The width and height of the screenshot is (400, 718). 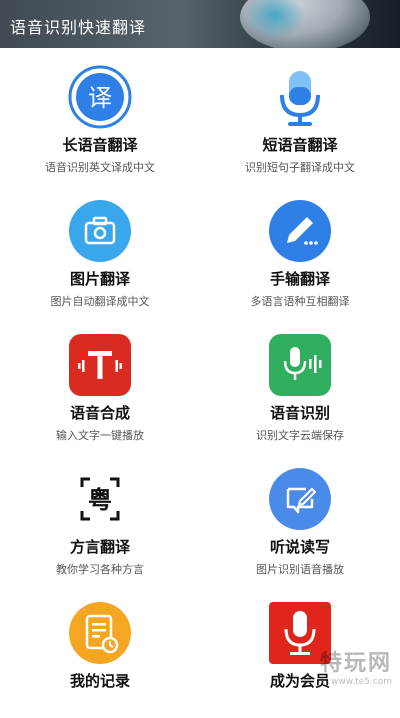 I want to click on feature-dialect-translate: 粤 方言翻译 教你学习各种方言, so click(x=100, y=517).